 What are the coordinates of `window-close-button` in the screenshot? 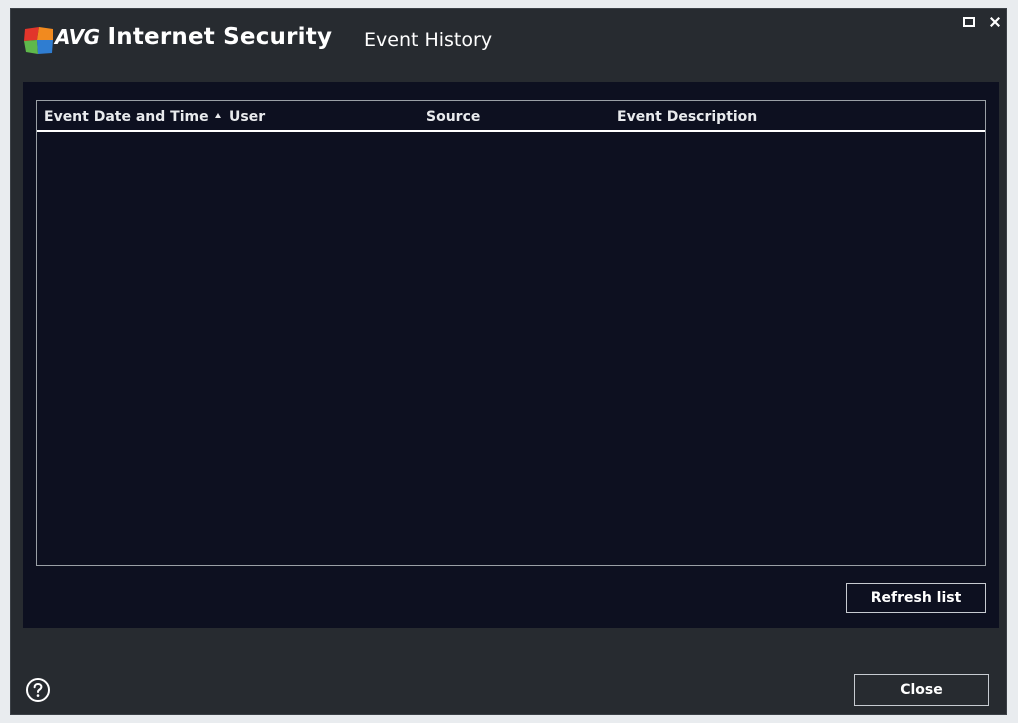 It's located at (995, 22).